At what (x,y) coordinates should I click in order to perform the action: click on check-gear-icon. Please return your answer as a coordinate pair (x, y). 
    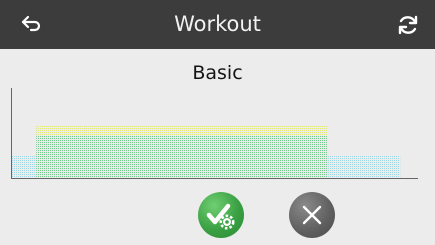
    Looking at the image, I should click on (220, 216).